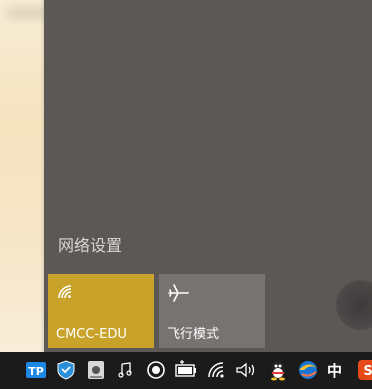 This screenshot has width=372, height=389. I want to click on qq-penguin-icon, so click(278, 370).